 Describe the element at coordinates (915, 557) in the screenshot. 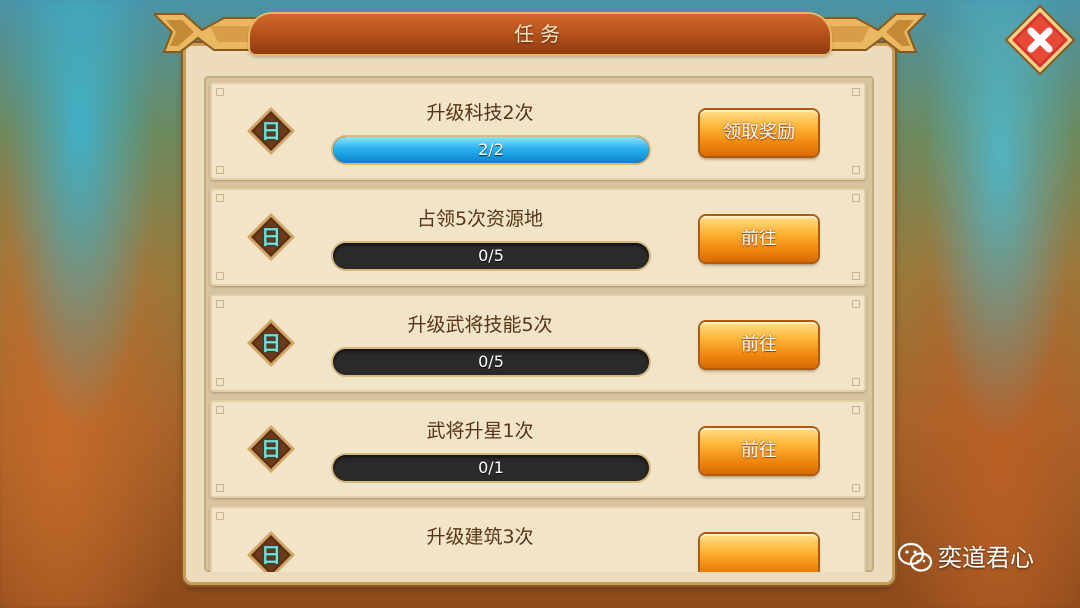

I see `wechat-icon` at that location.